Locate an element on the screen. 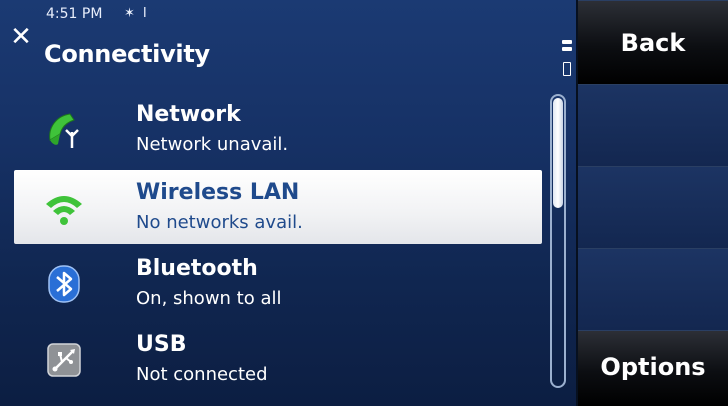  page-title: Connectivity is located at coordinates (127, 54).